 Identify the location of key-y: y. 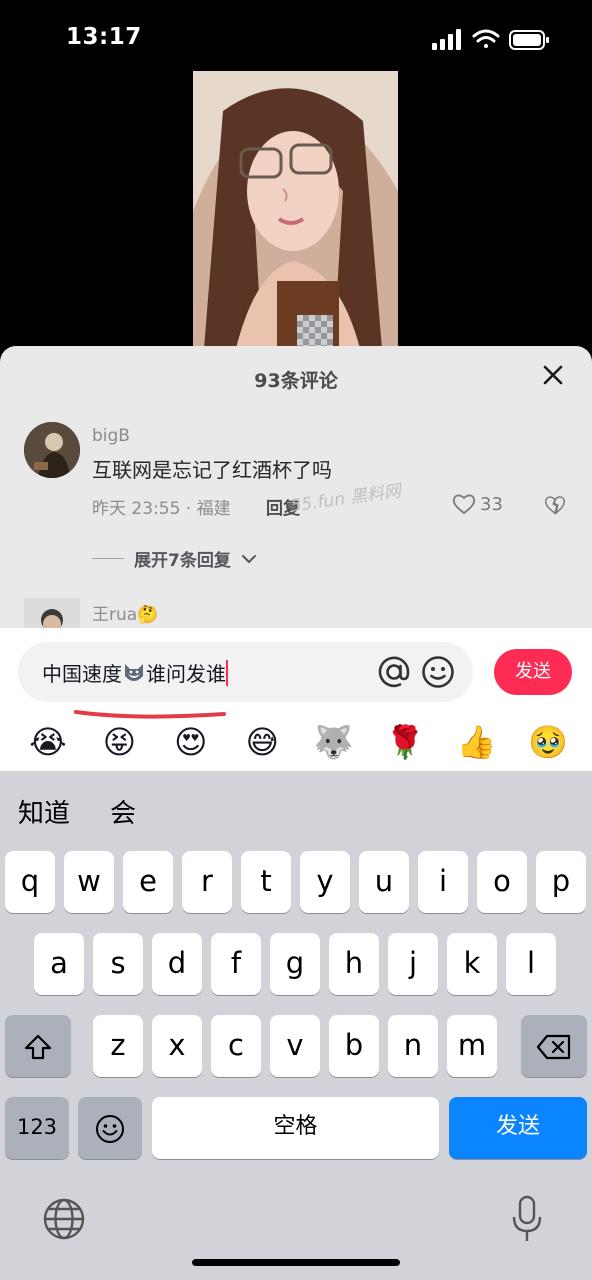
(325, 882).